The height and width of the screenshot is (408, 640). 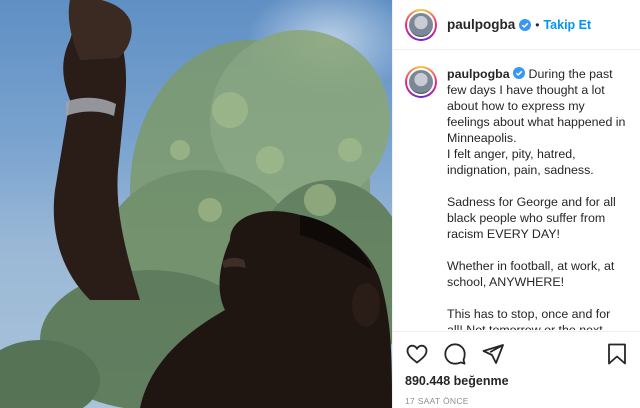 I want to click on likes-count: 890.448 beğenme, so click(x=517, y=381).